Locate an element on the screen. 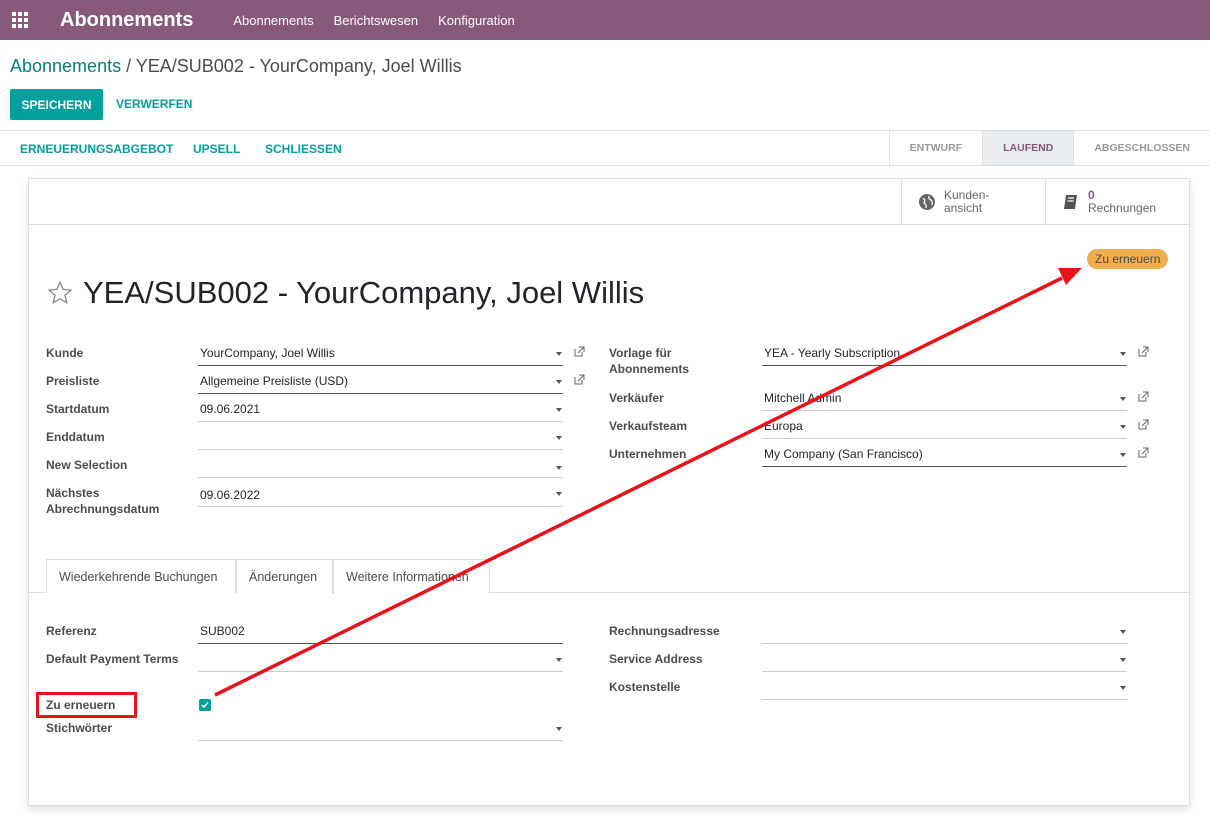 The image size is (1210, 821). sales-team-caret-icon is located at coordinates (1123, 427).